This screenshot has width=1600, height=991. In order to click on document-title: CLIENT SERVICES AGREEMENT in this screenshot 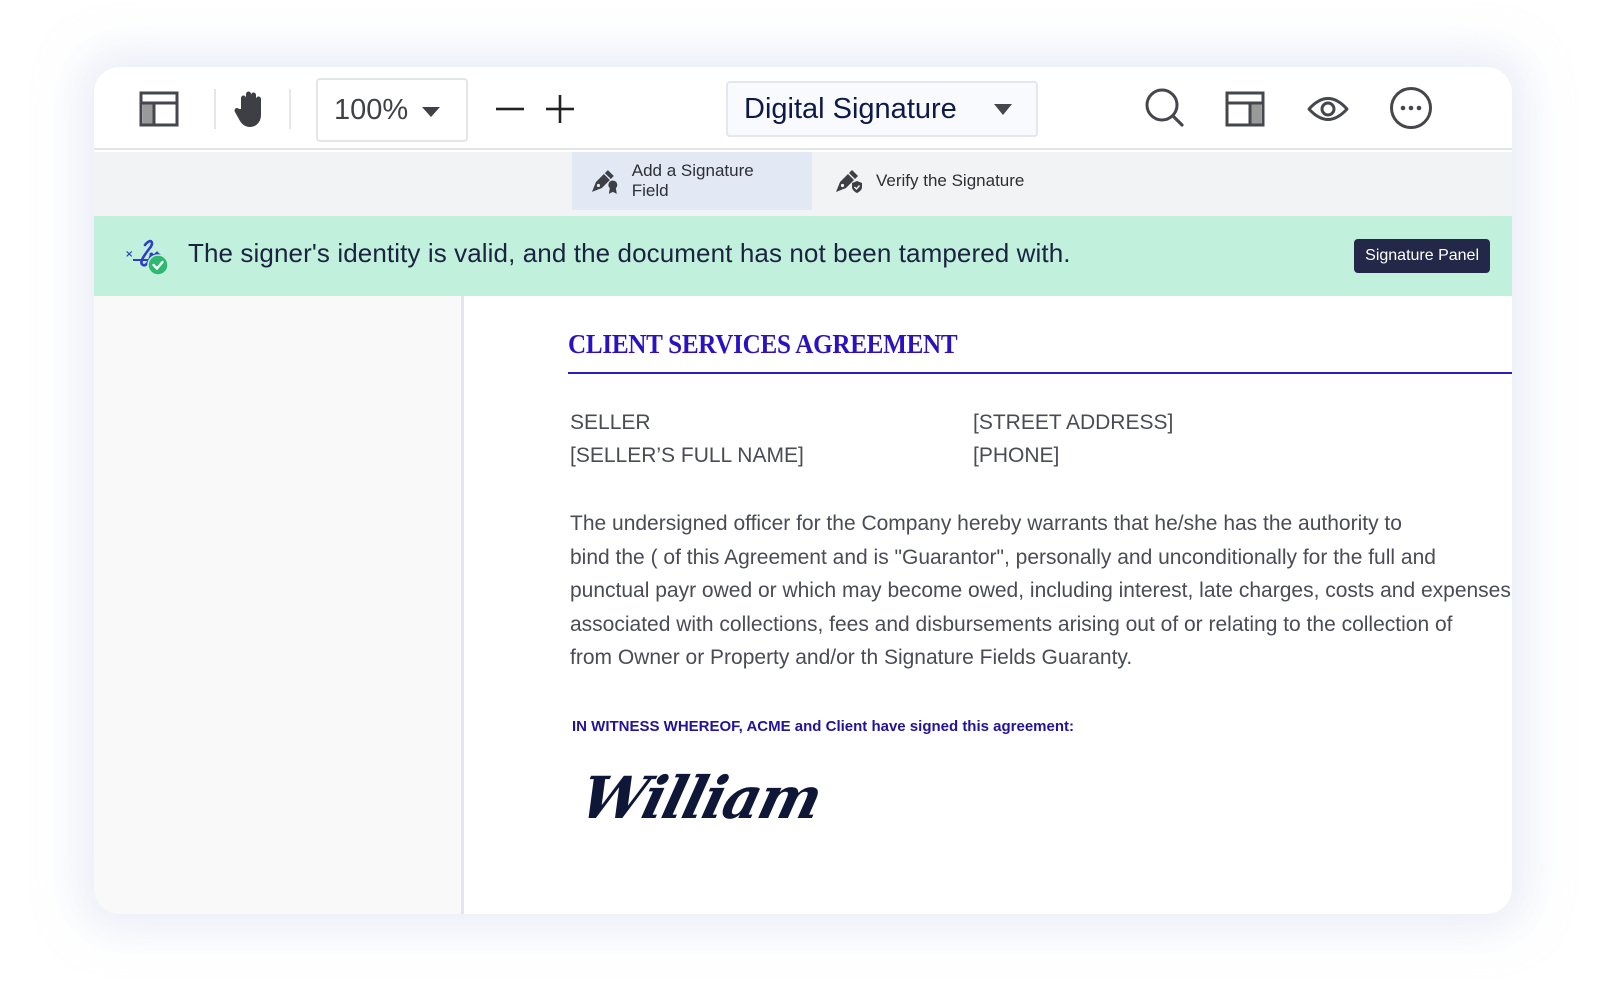, I will do `click(763, 344)`.